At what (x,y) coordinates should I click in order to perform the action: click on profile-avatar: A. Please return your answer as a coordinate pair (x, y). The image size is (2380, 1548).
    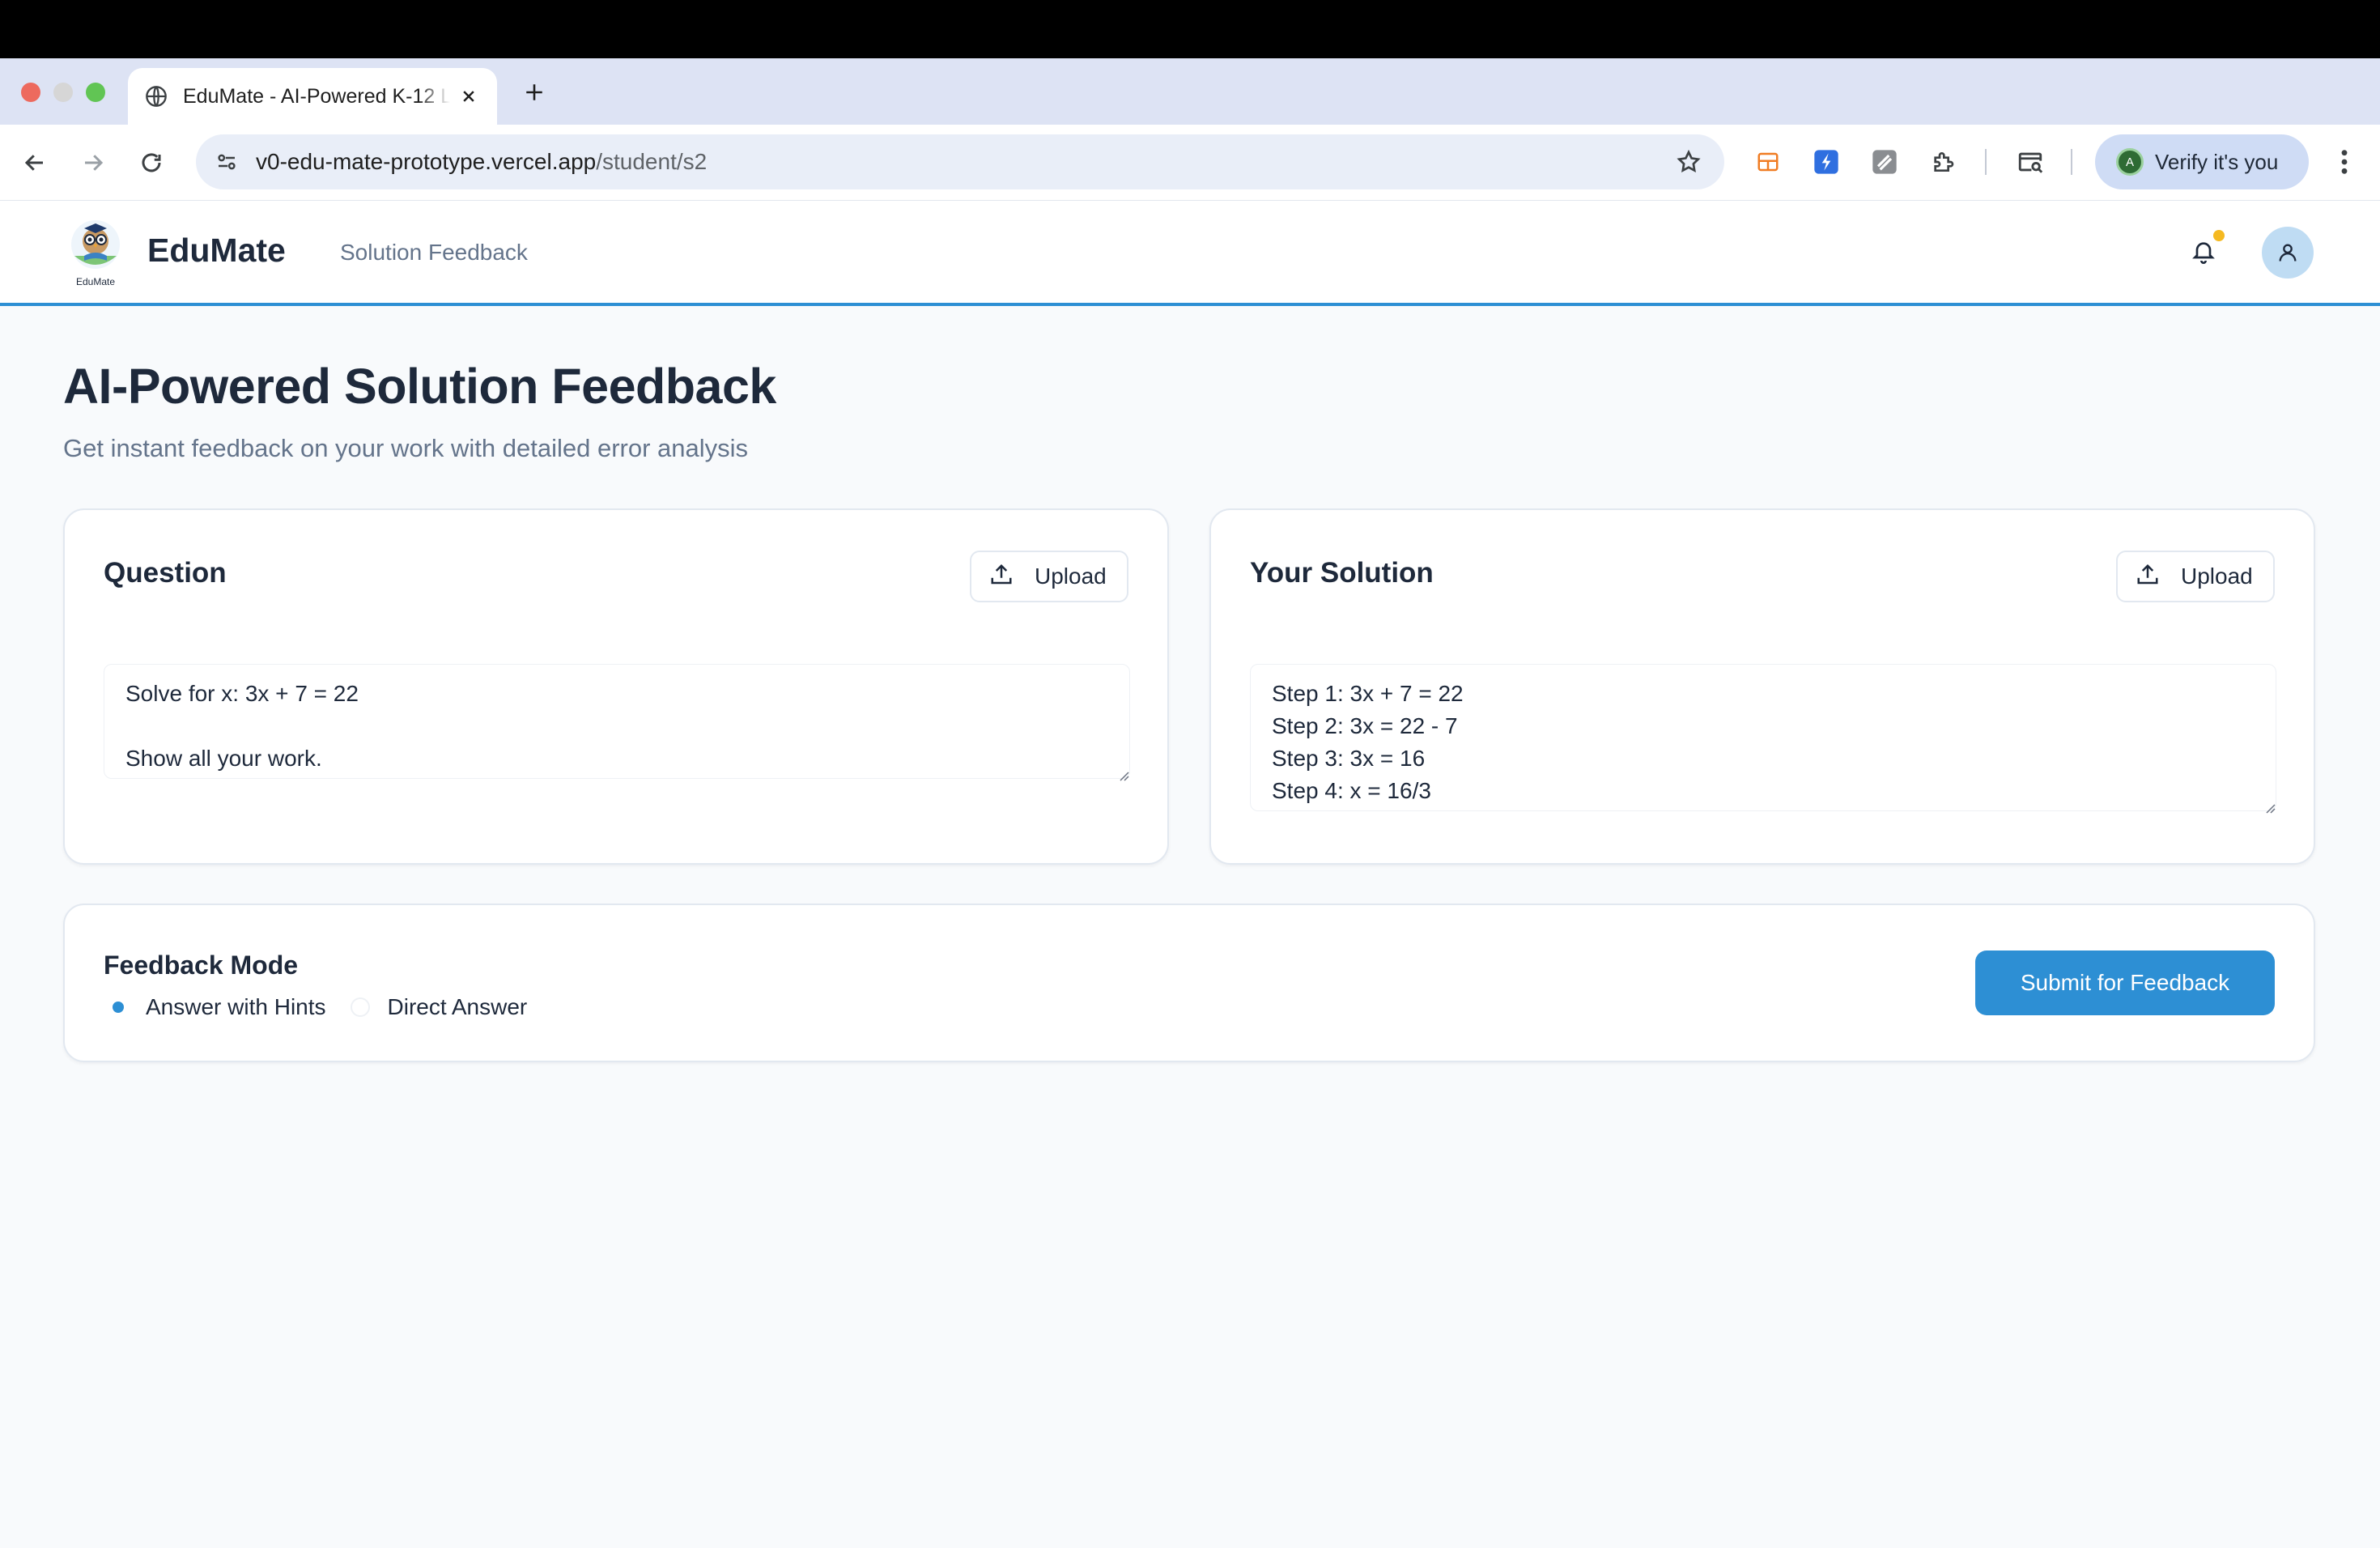
    Looking at the image, I should click on (2130, 162).